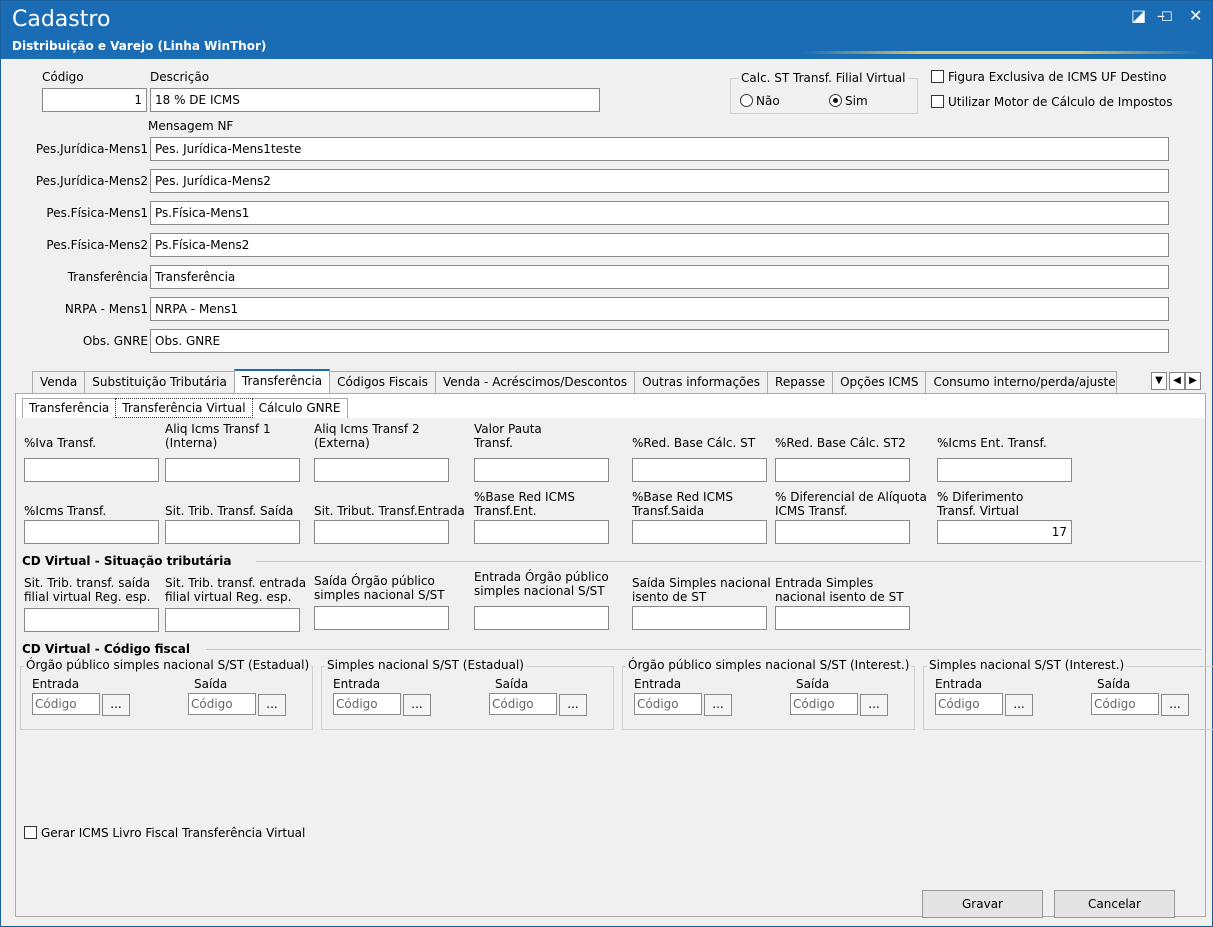 The width and height of the screenshot is (1213, 927). Describe the element at coordinates (1159, 381) in the screenshot. I see `tab-list-icon: ▼` at that location.